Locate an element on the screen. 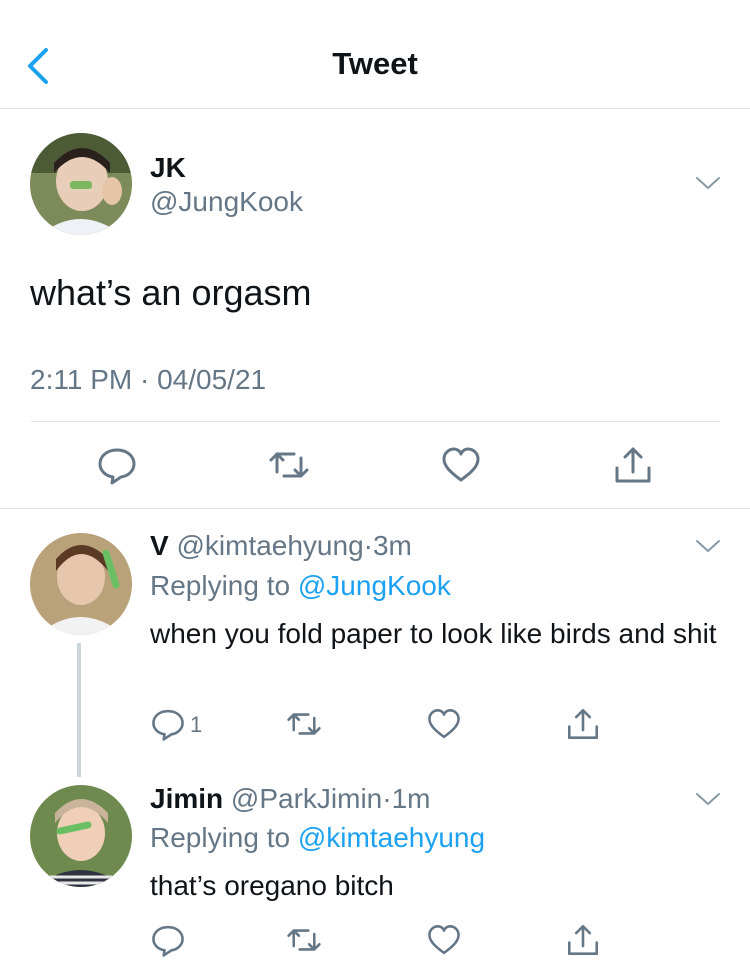 This screenshot has width=750, height=968. author-name: JK is located at coordinates (168, 168).